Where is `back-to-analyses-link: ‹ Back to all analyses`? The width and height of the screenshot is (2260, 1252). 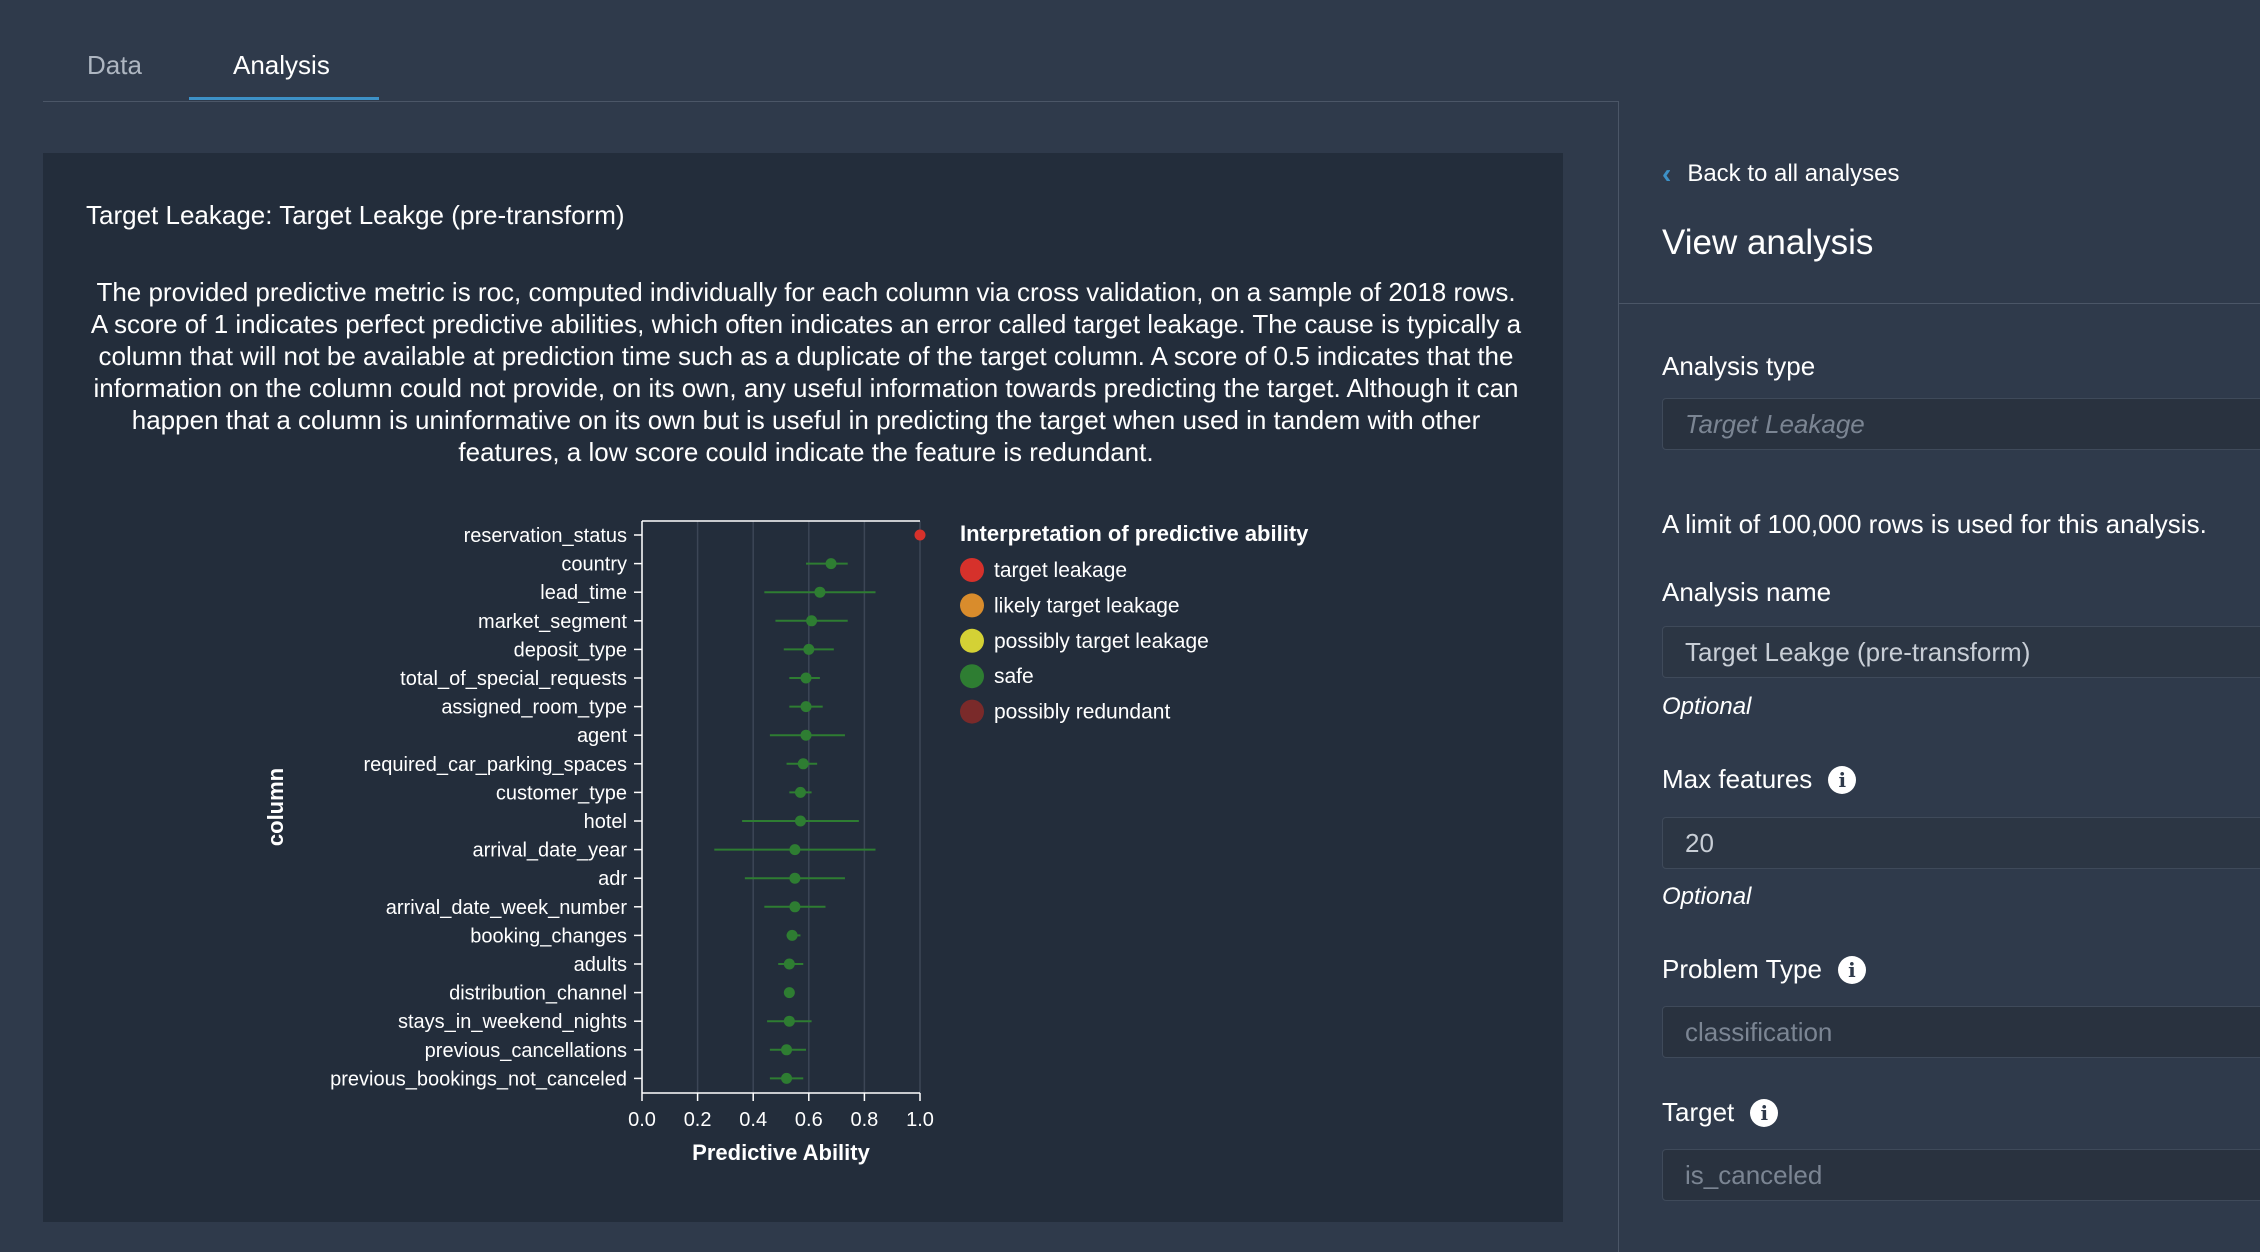
back-to-analyses-link: ‹ Back to all analyses is located at coordinates (1780, 174).